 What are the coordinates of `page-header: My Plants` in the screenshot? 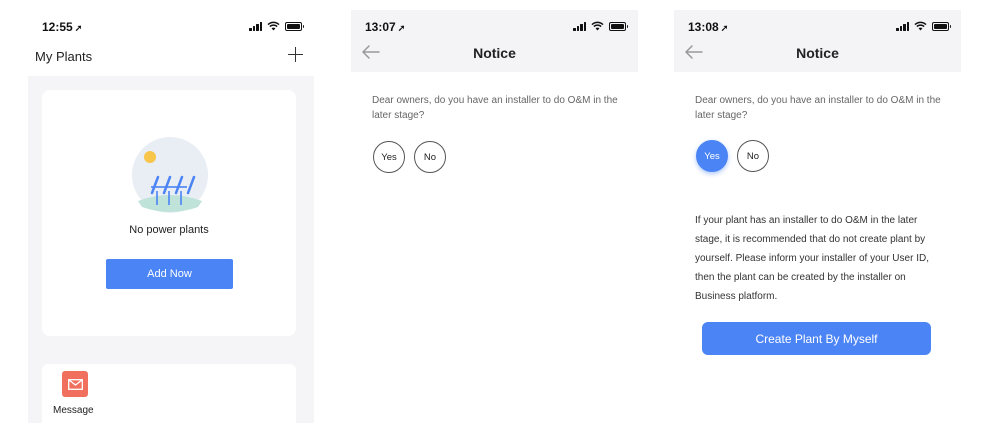 It's located at (171, 57).